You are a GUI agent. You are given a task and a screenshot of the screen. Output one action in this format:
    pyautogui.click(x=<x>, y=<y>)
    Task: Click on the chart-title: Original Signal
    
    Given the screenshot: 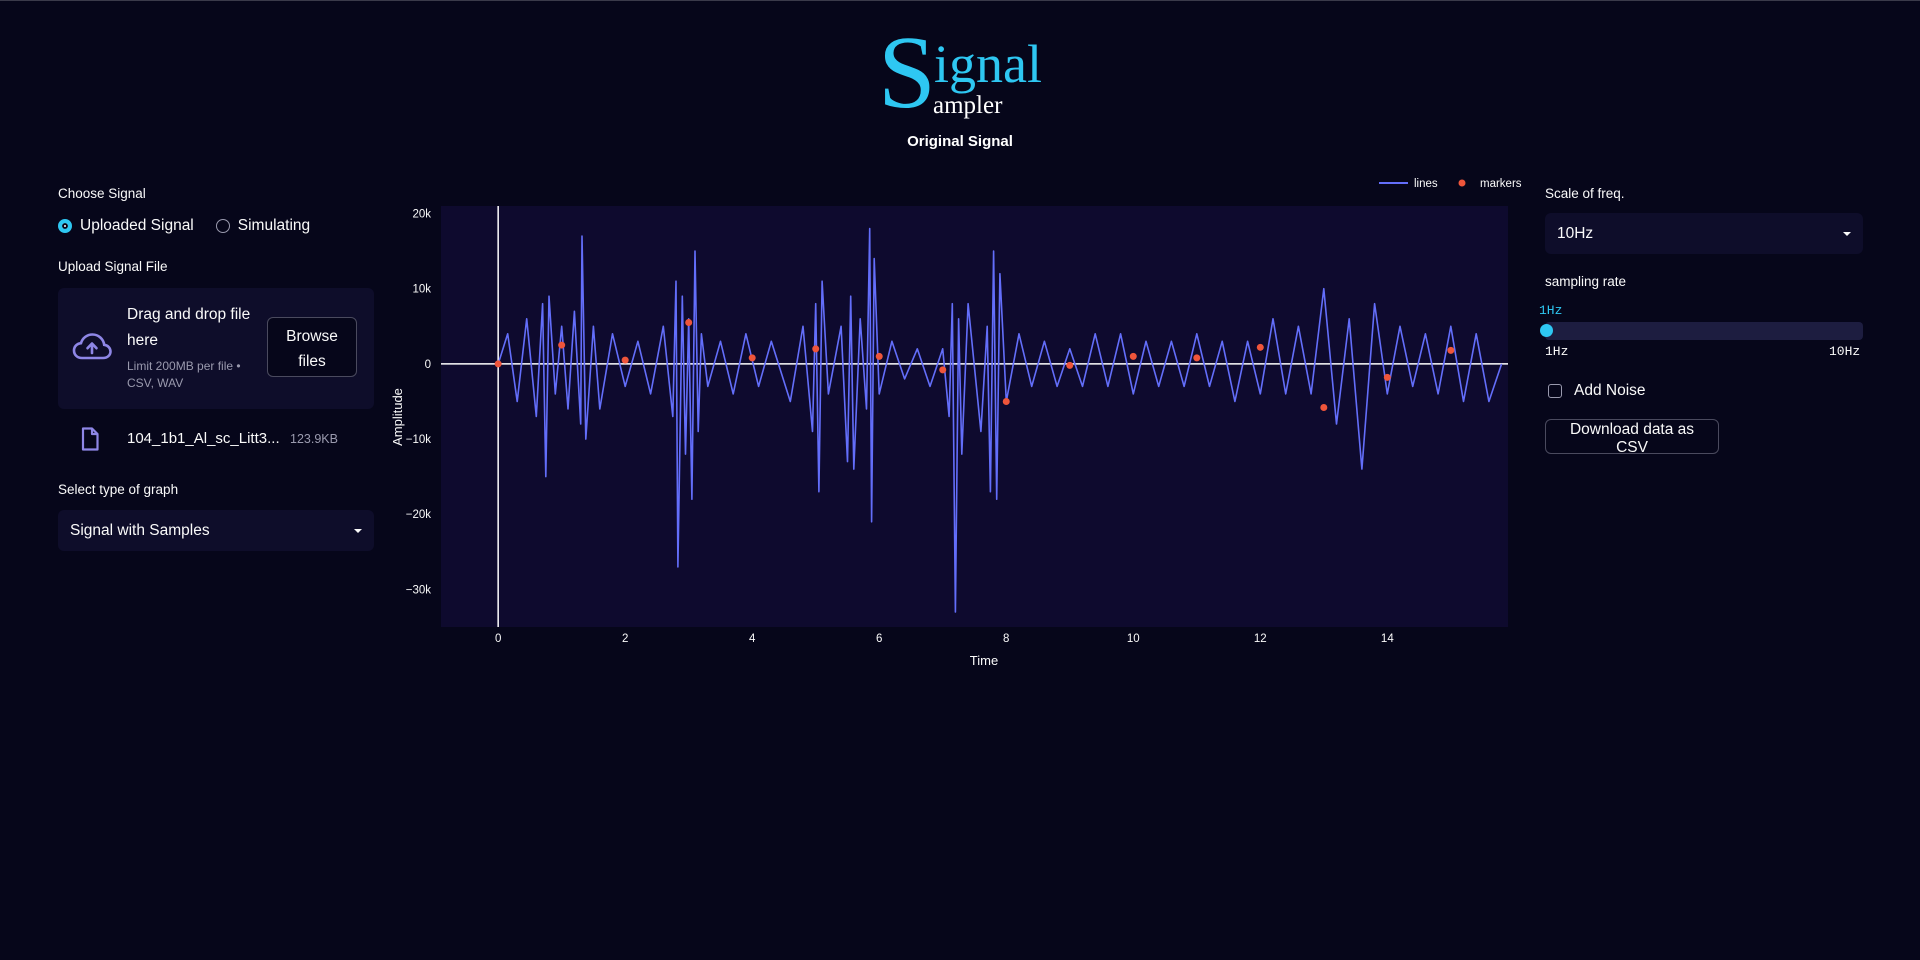 What is the action you would take?
    pyautogui.click(x=960, y=141)
    